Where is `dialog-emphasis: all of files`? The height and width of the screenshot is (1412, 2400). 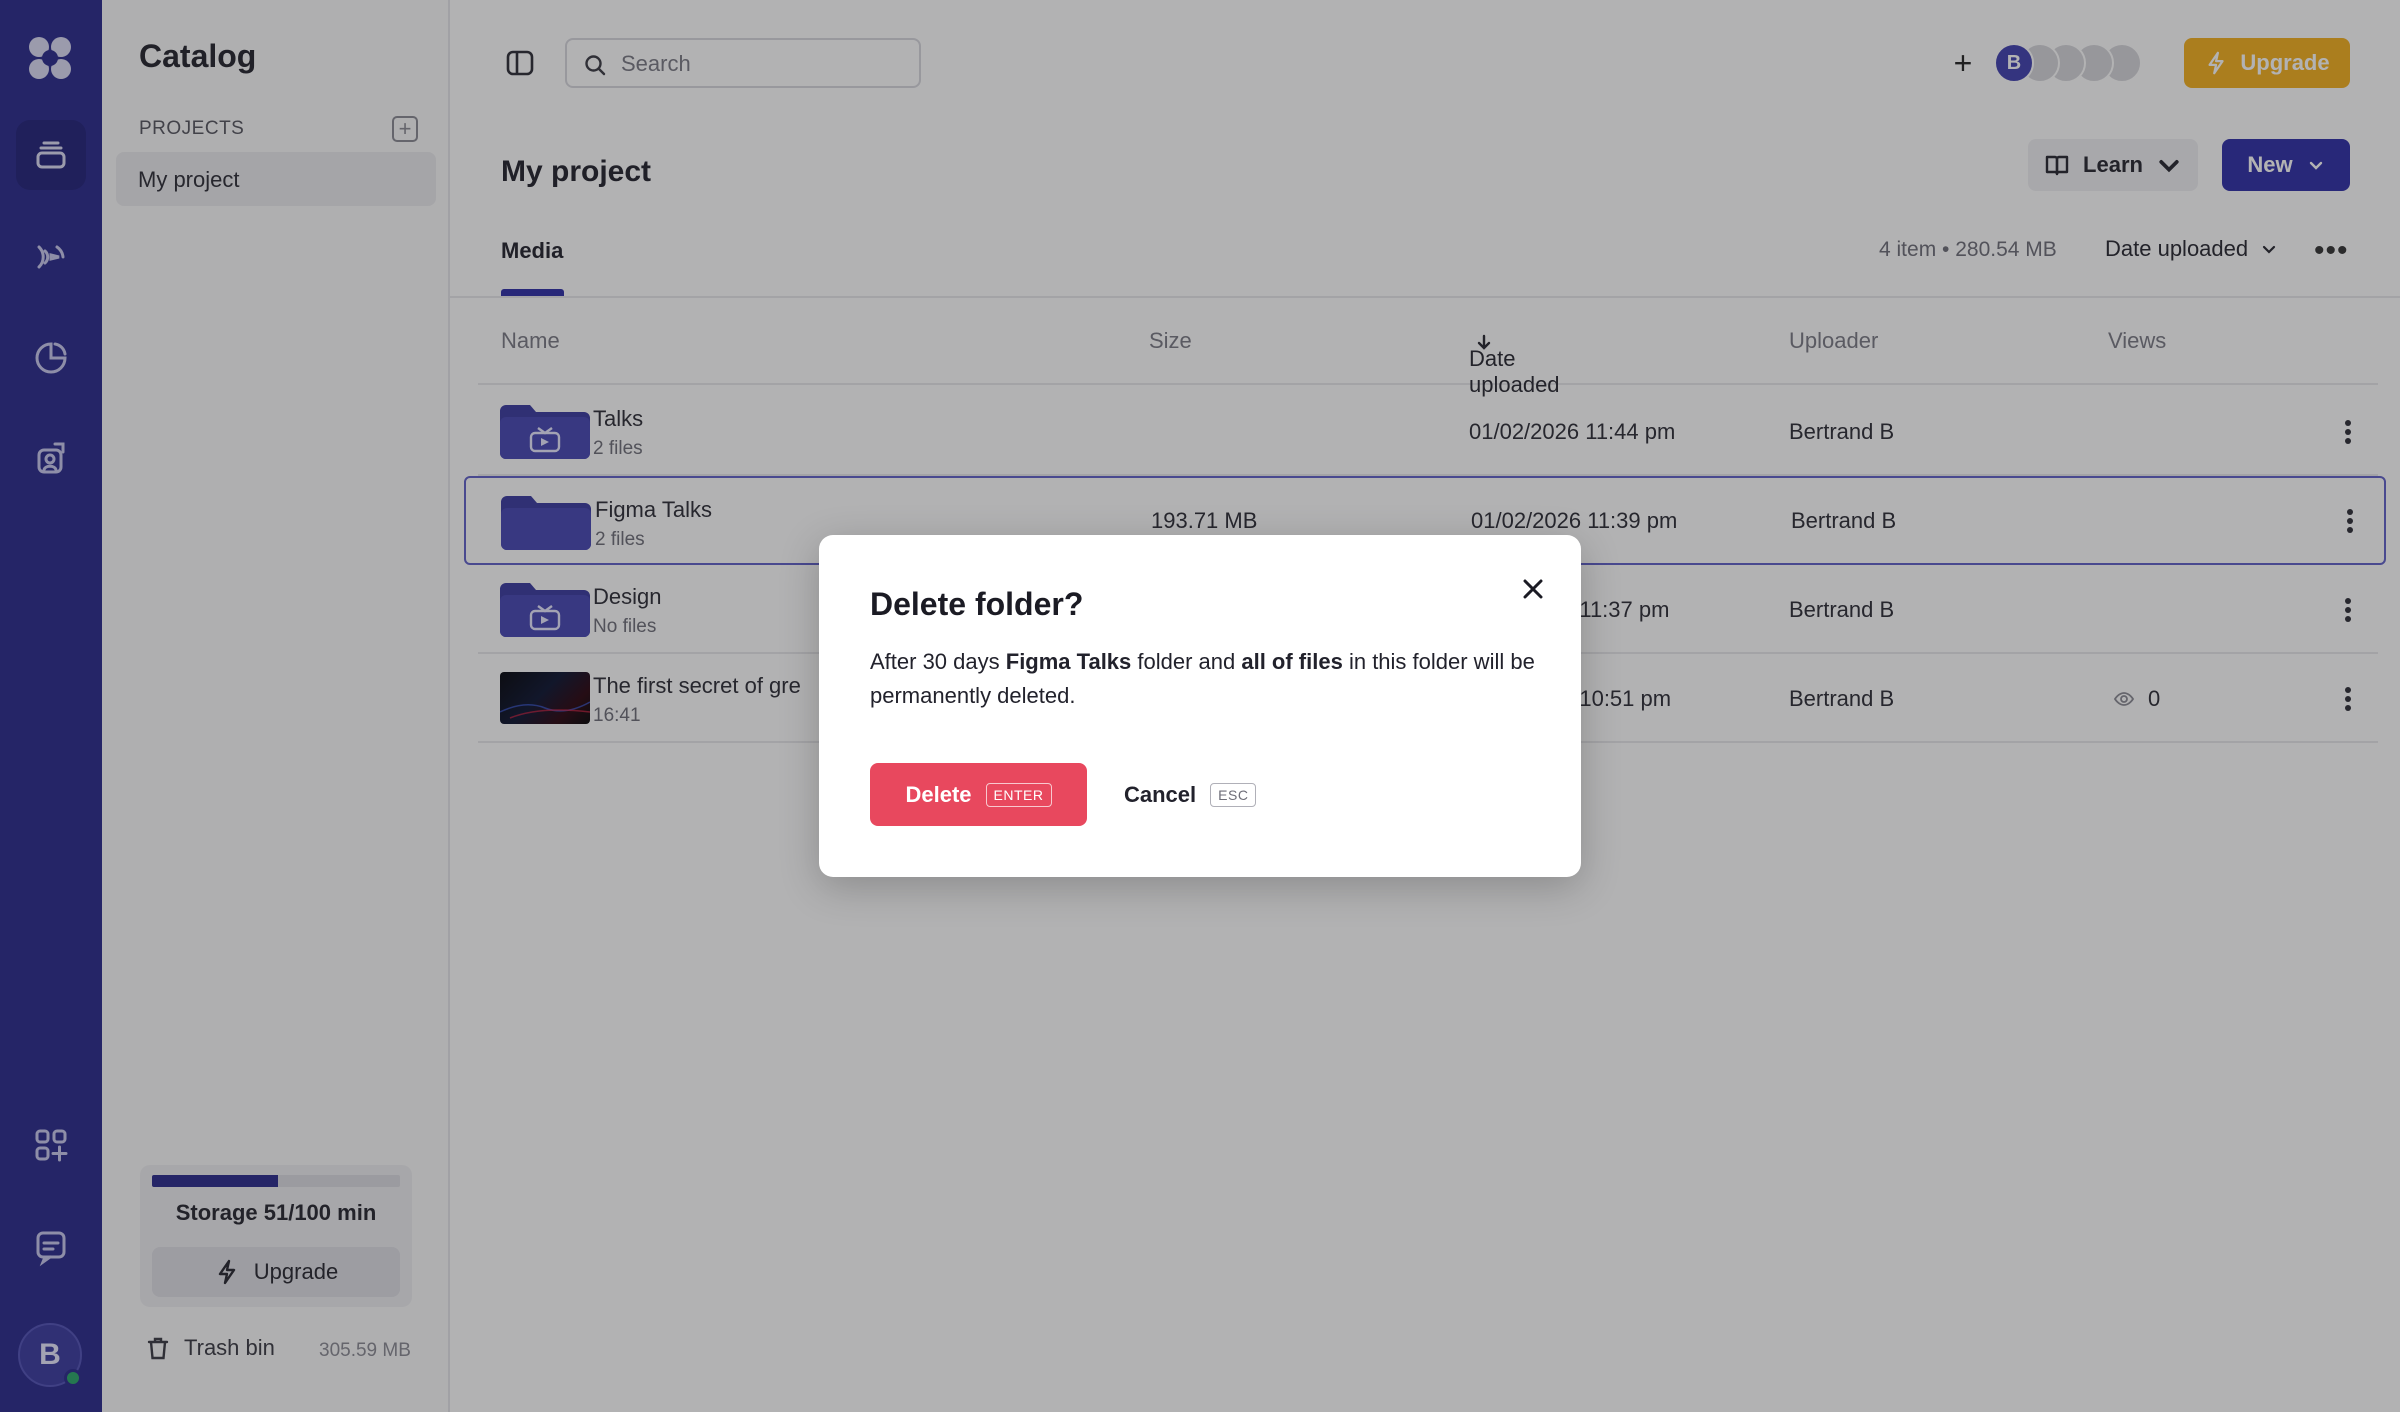
dialog-emphasis: all of files is located at coordinates (1292, 661).